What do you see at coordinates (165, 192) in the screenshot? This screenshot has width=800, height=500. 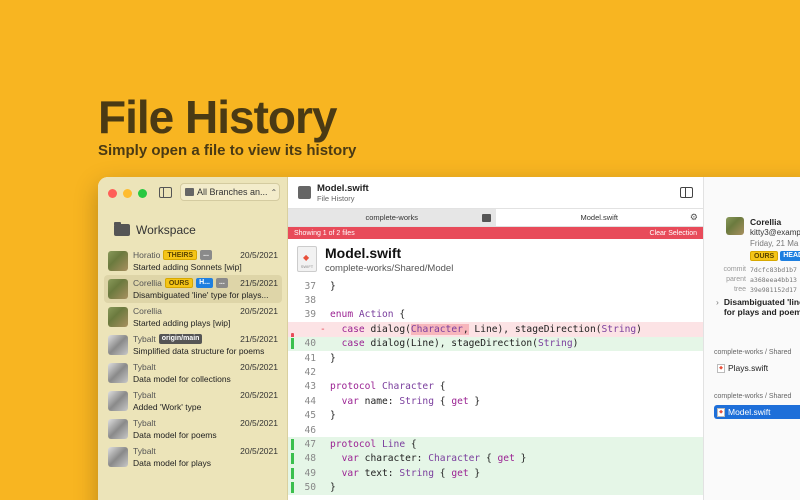 I see `sidebar-toggle-icon` at bounding box center [165, 192].